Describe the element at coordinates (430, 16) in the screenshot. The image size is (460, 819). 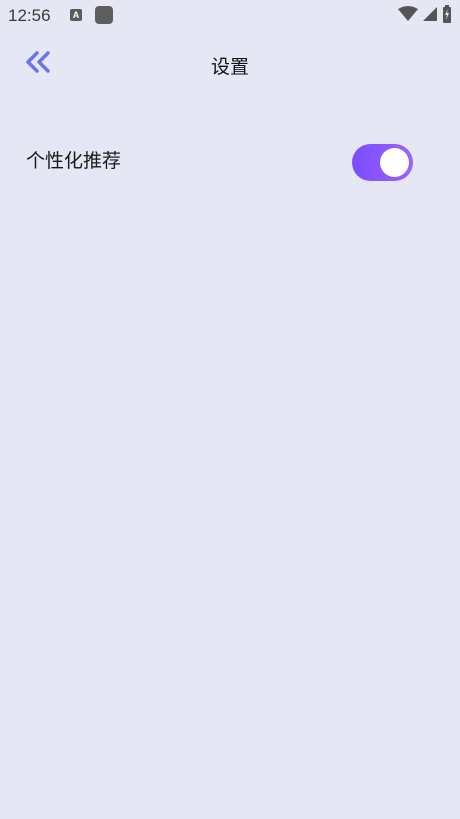
I see `signal-icon` at that location.